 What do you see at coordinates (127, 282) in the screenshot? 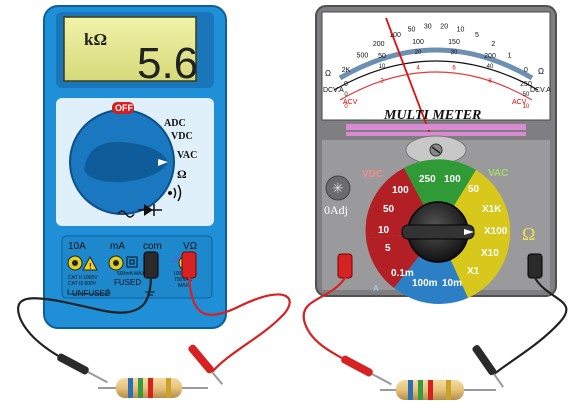
I see `fused-label: FUSED` at bounding box center [127, 282].